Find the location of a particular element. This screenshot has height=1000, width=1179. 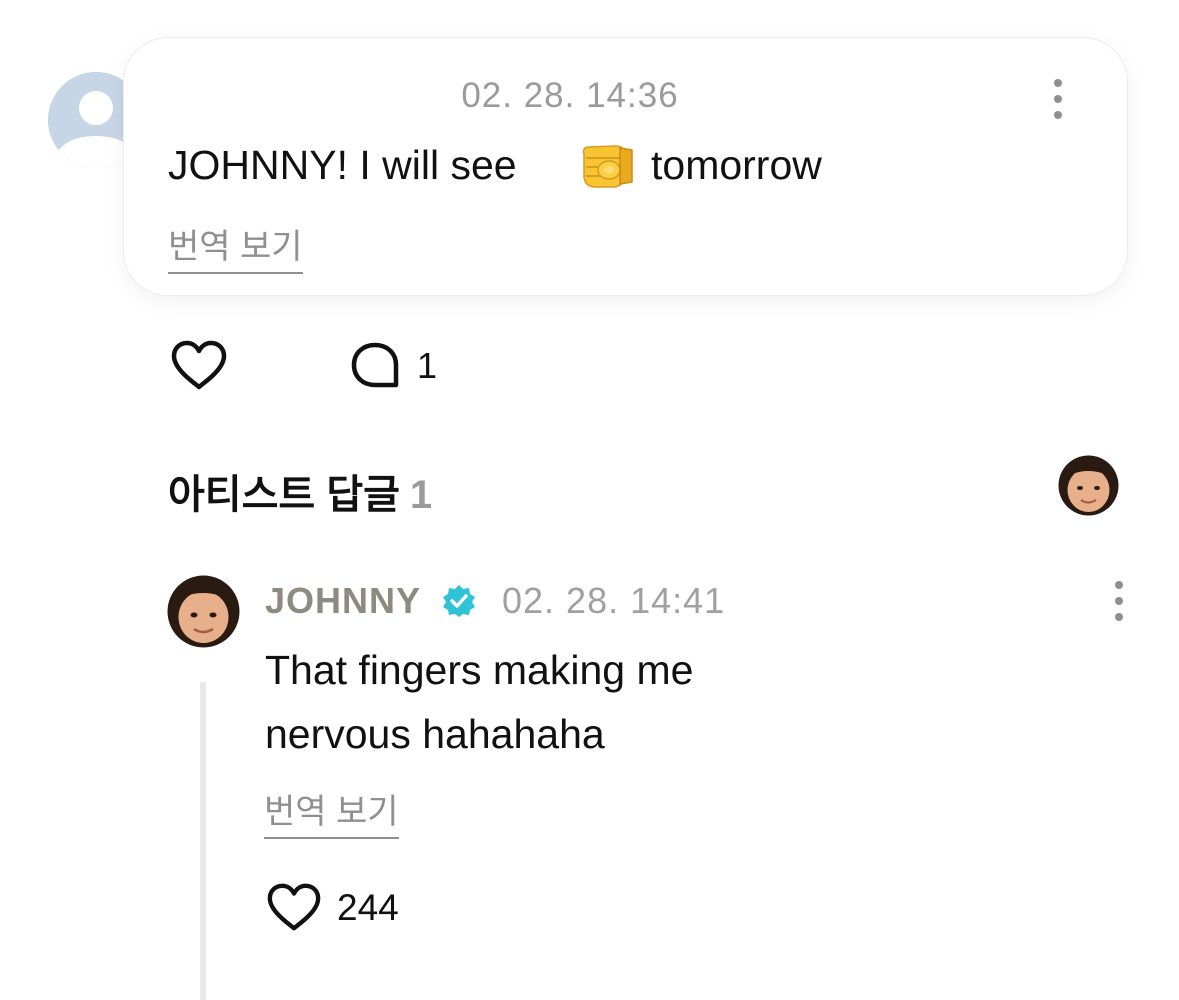

artist-avatar is located at coordinates (203, 611).